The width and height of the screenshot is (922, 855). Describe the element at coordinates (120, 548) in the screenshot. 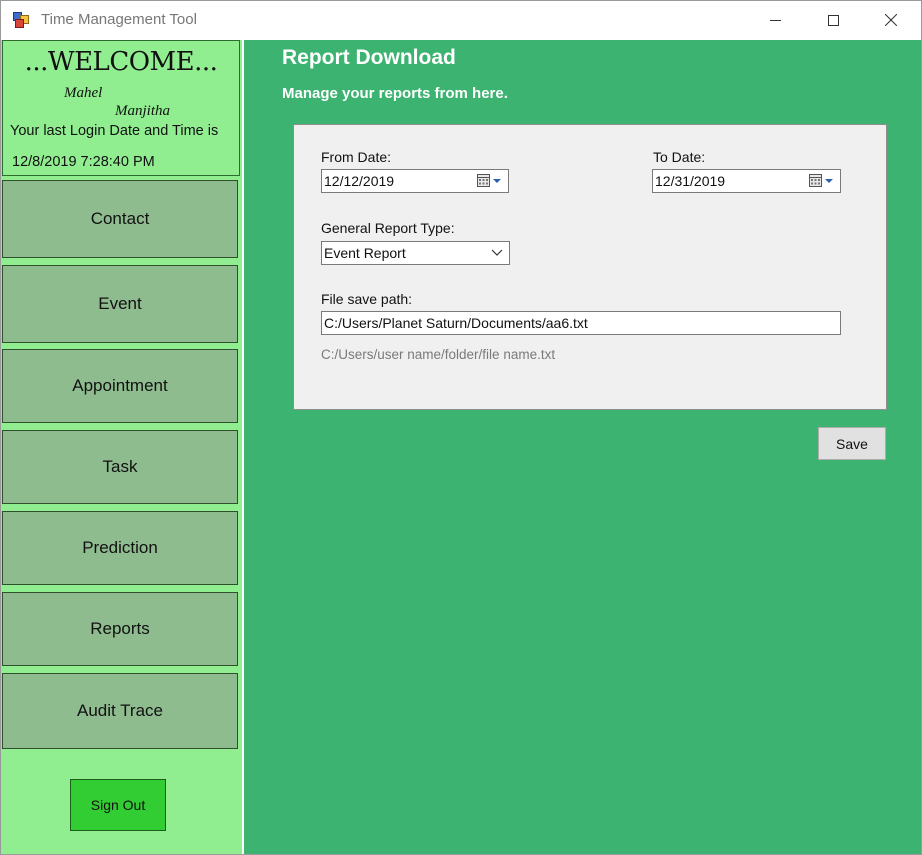

I see `nav-prediction-button: Prediction` at that location.